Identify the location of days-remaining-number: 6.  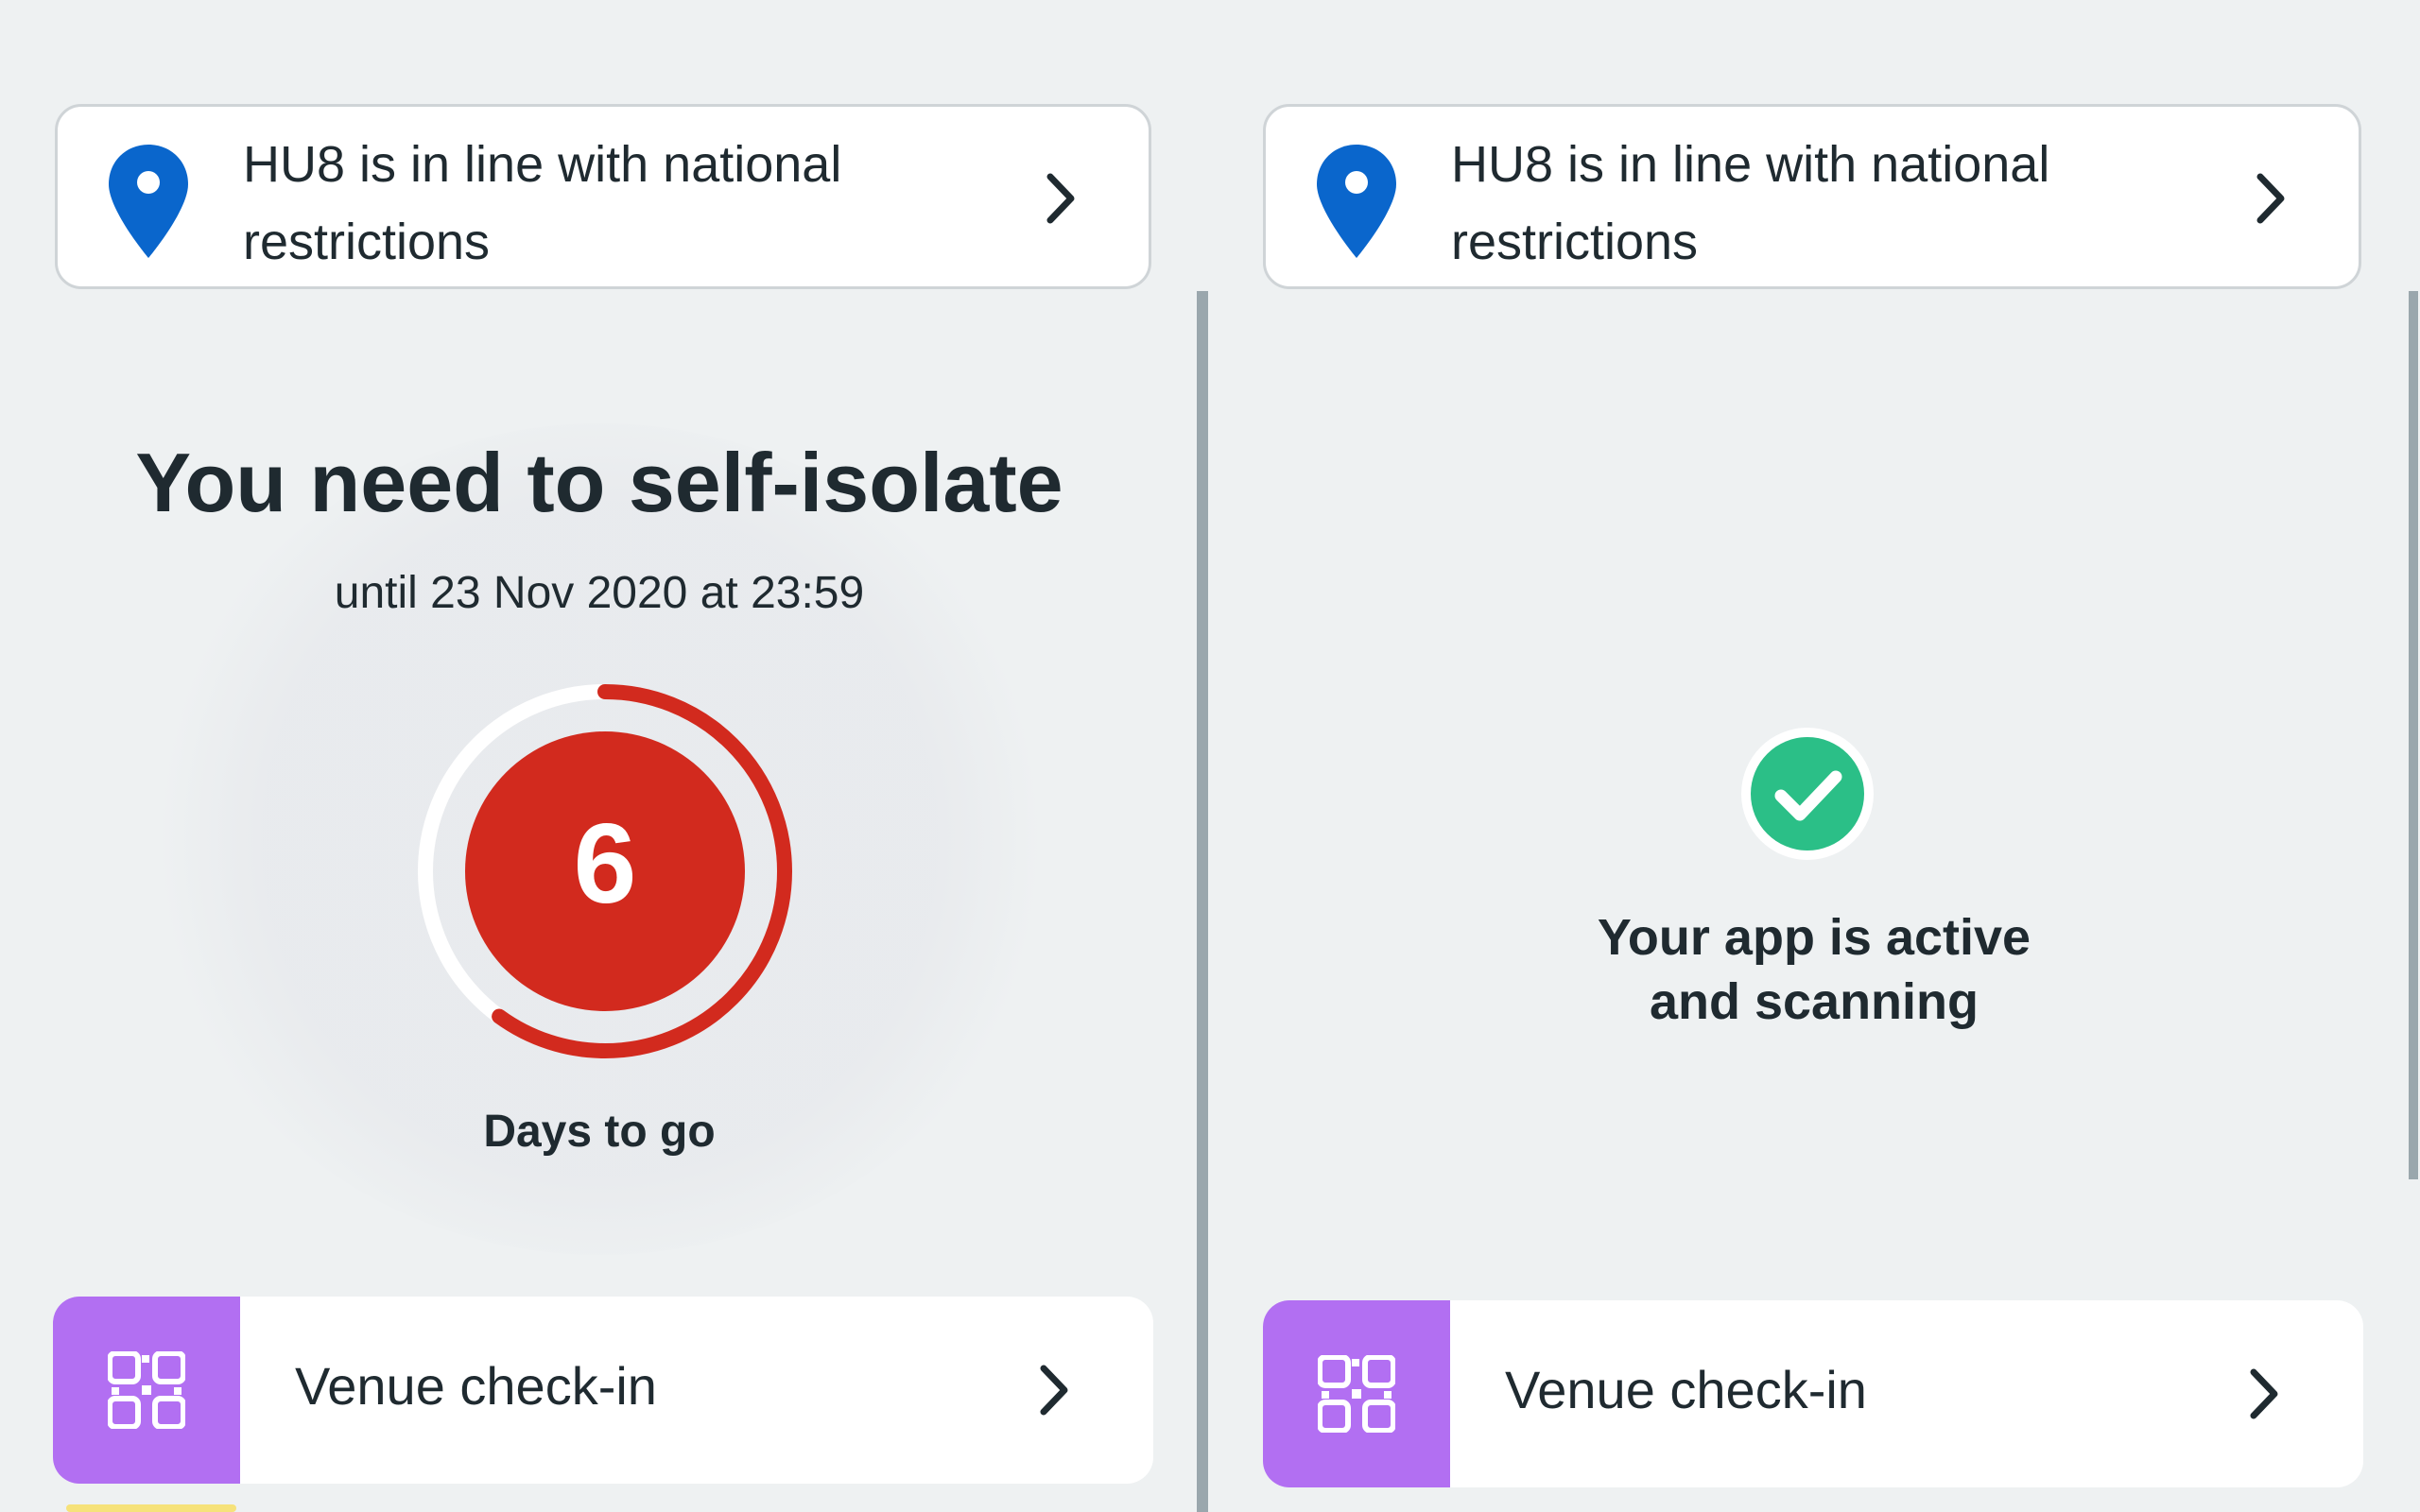
(605, 863).